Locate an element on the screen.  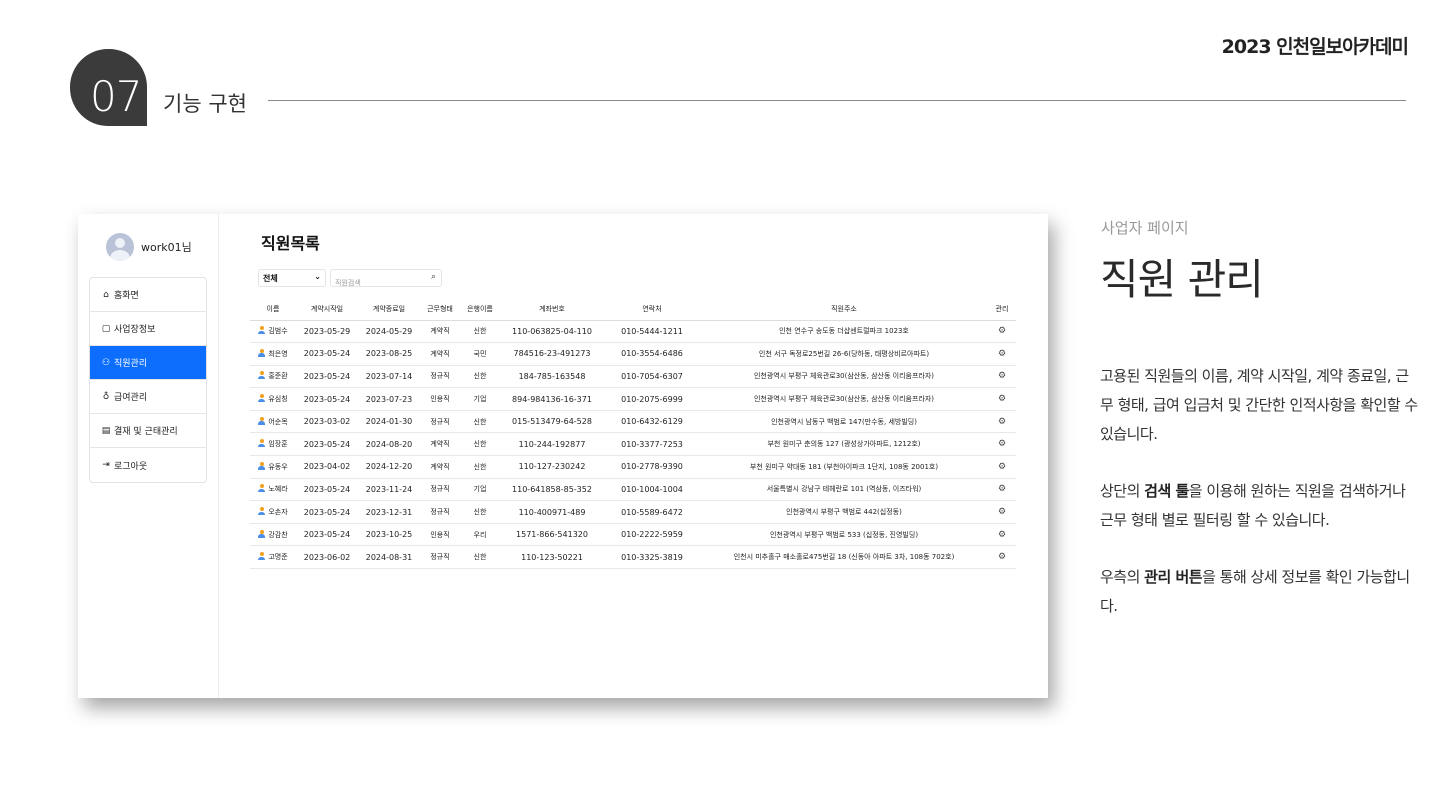
cell-work-type: 계약직 is located at coordinates (440, 332).